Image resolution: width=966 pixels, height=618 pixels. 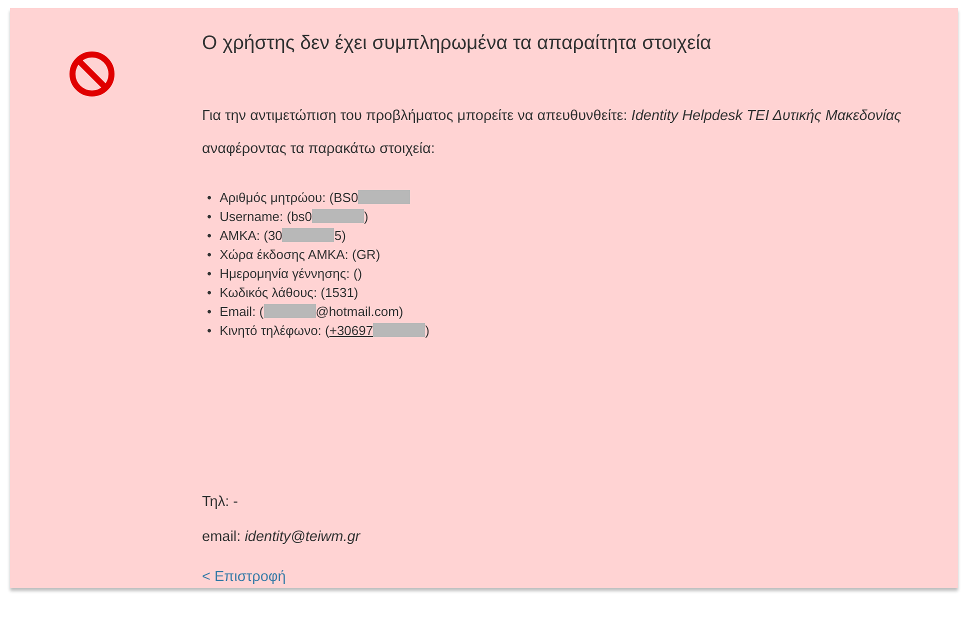 I want to click on detail-item: Ημερομηνία γέννησης: (), so click(x=292, y=274).